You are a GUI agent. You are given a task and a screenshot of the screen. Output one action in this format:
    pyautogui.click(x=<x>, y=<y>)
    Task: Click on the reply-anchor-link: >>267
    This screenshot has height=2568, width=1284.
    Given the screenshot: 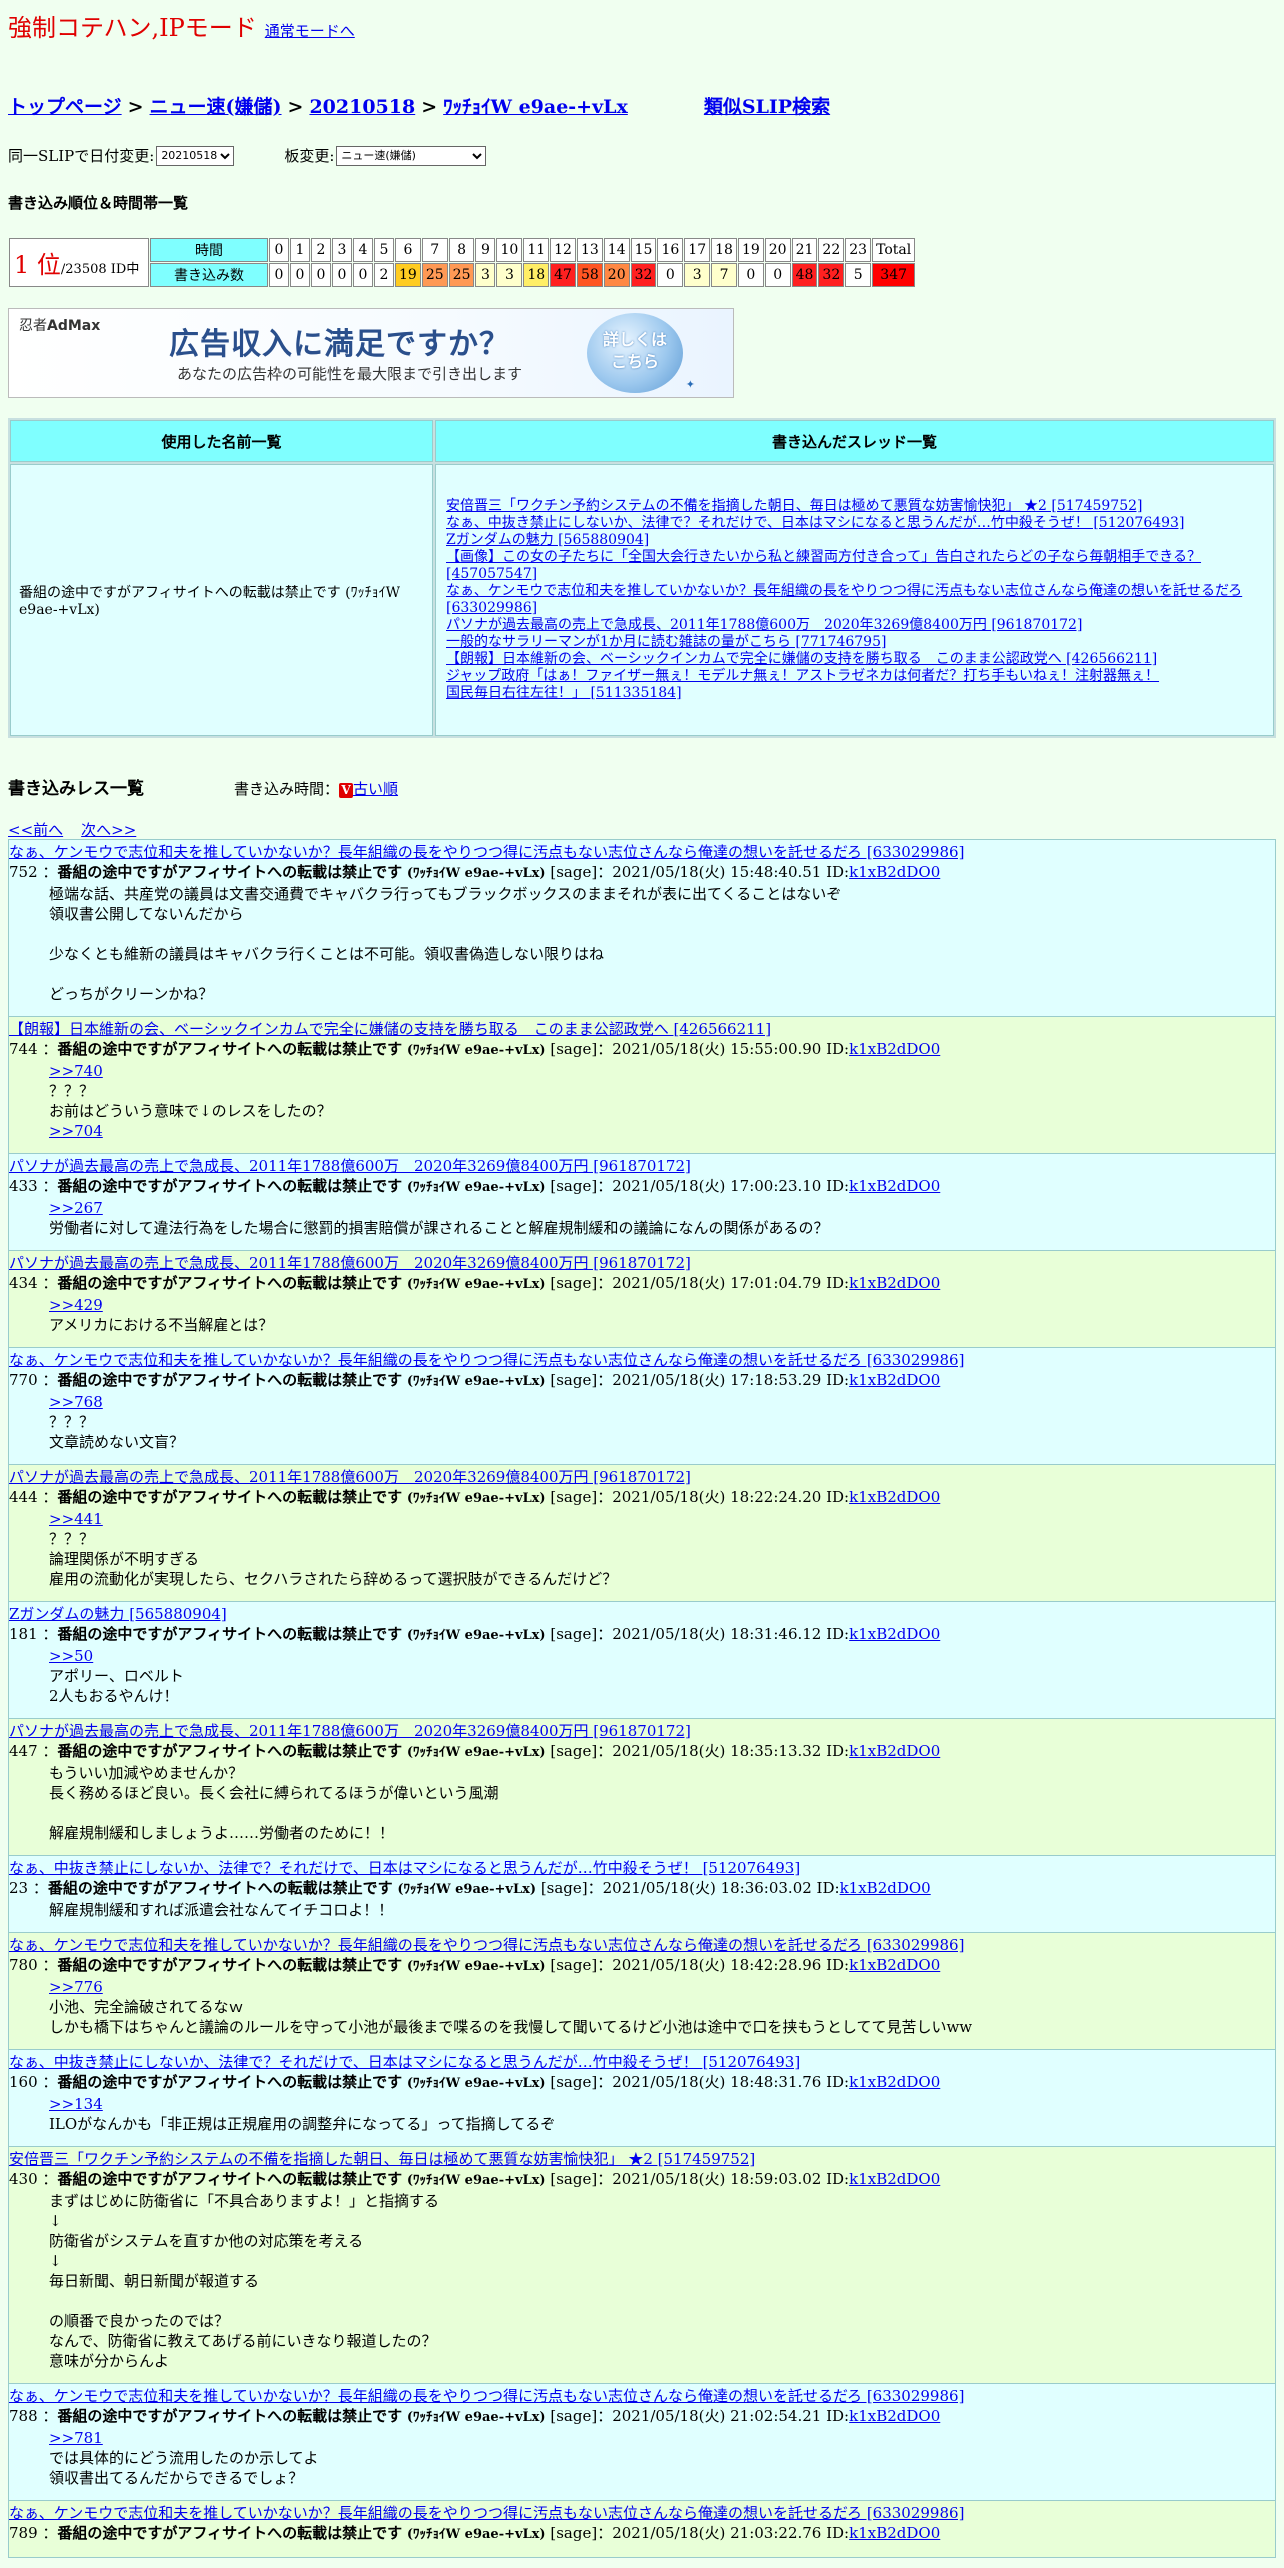 What is the action you would take?
    pyautogui.click(x=662, y=1208)
    